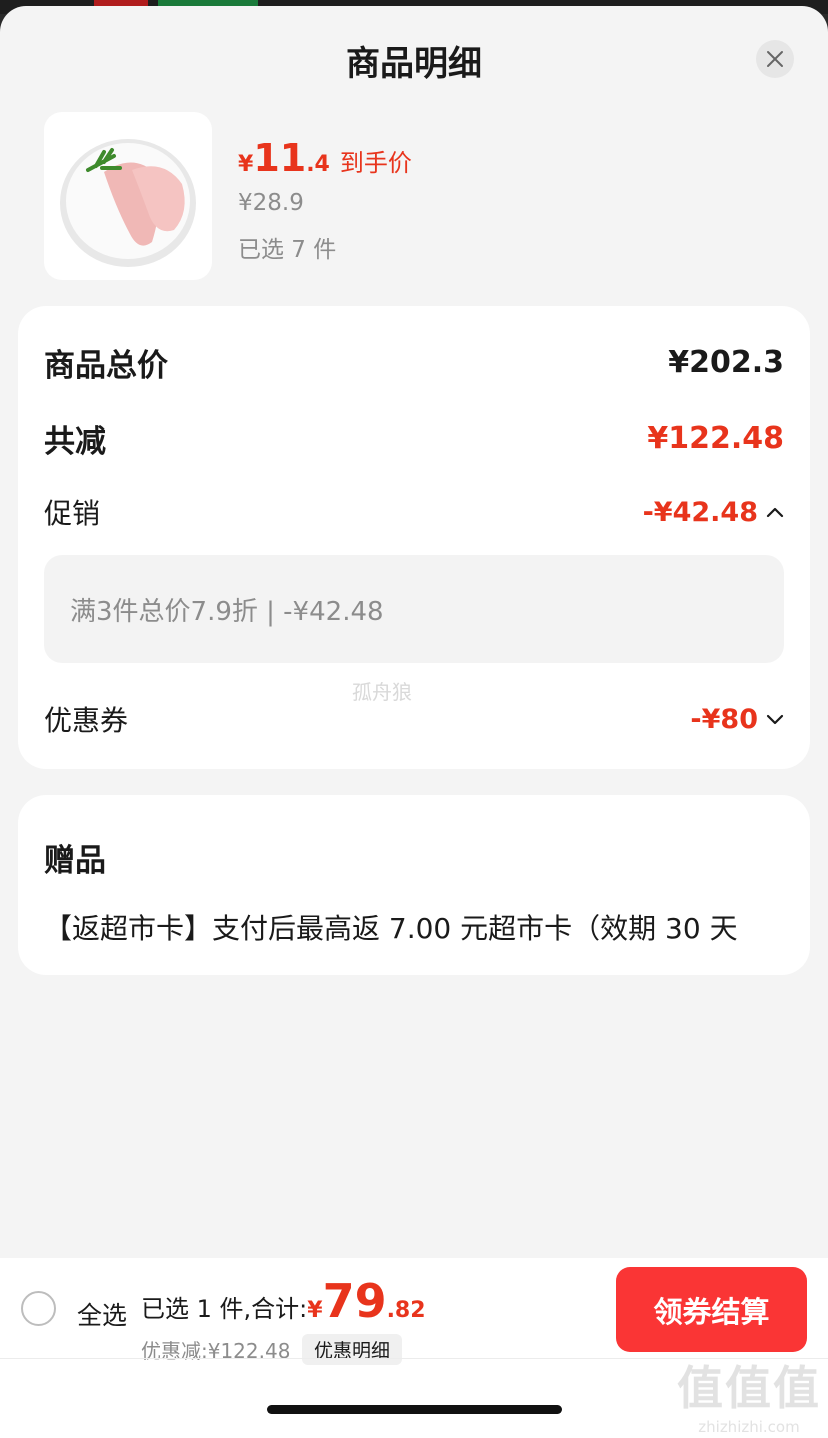  What do you see at coordinates (246, 164) in the screenshot?
I see `price-currency: ¥` at bounding box center [246, 164].